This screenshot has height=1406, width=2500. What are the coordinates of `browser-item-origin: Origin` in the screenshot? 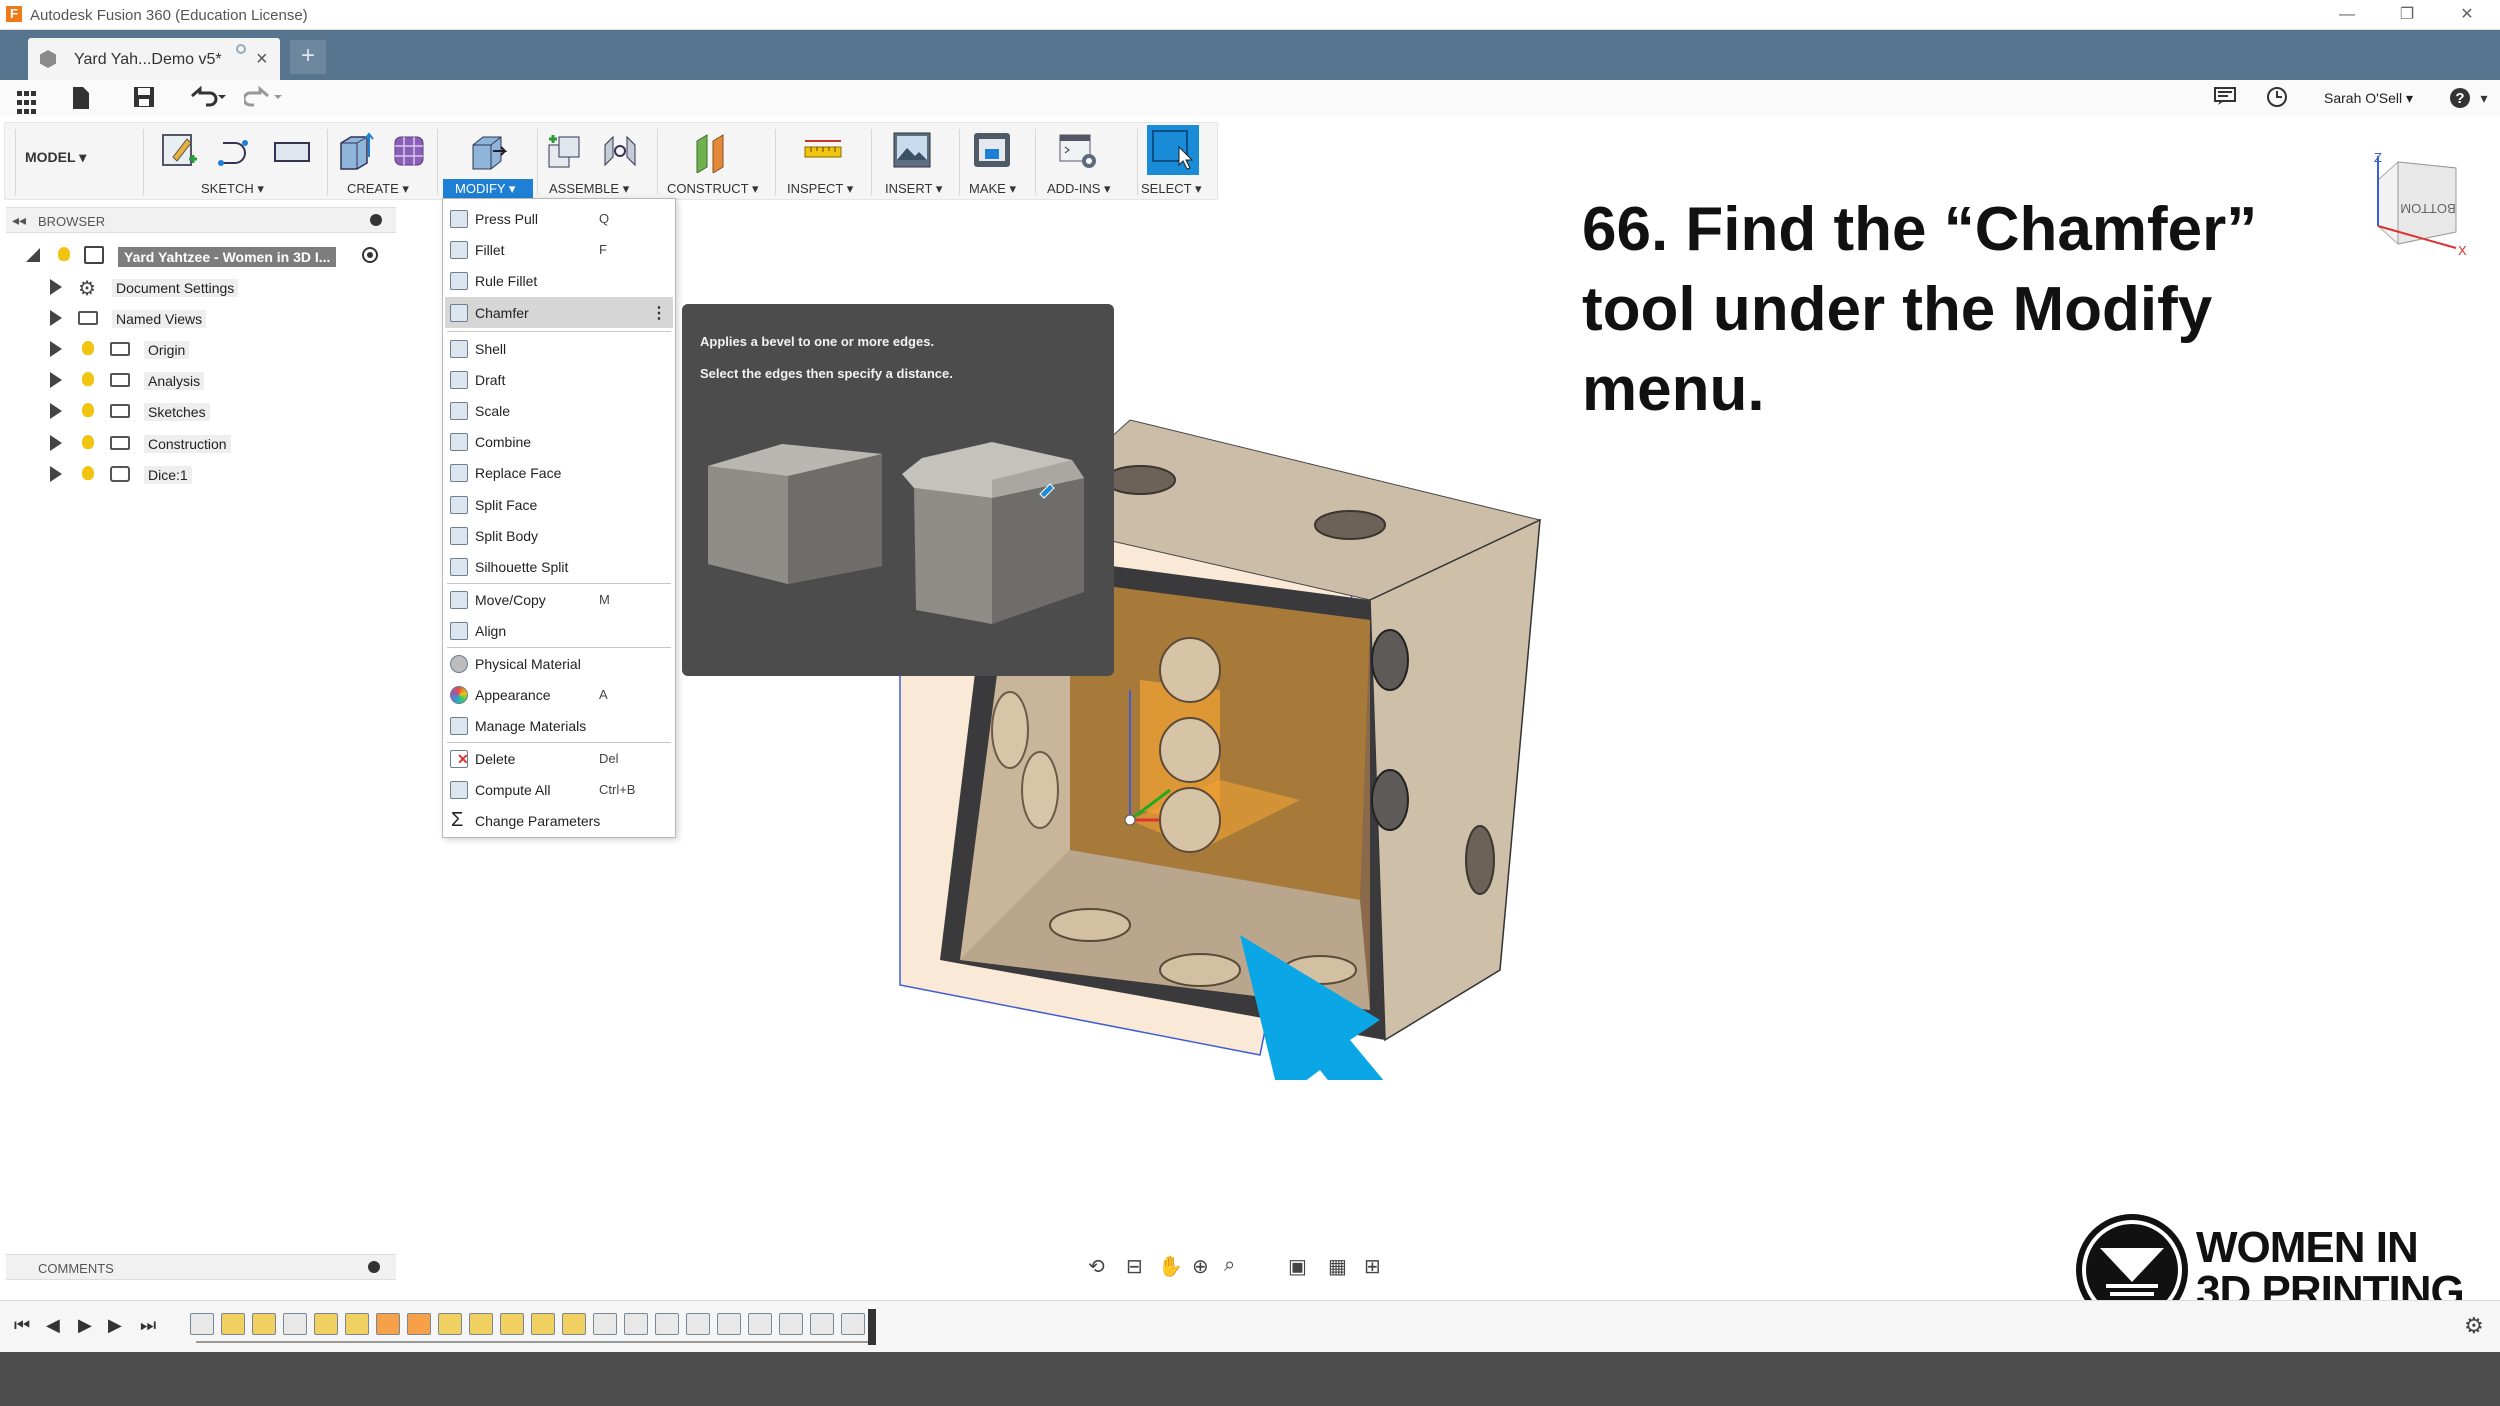 It's located at (200, 349).